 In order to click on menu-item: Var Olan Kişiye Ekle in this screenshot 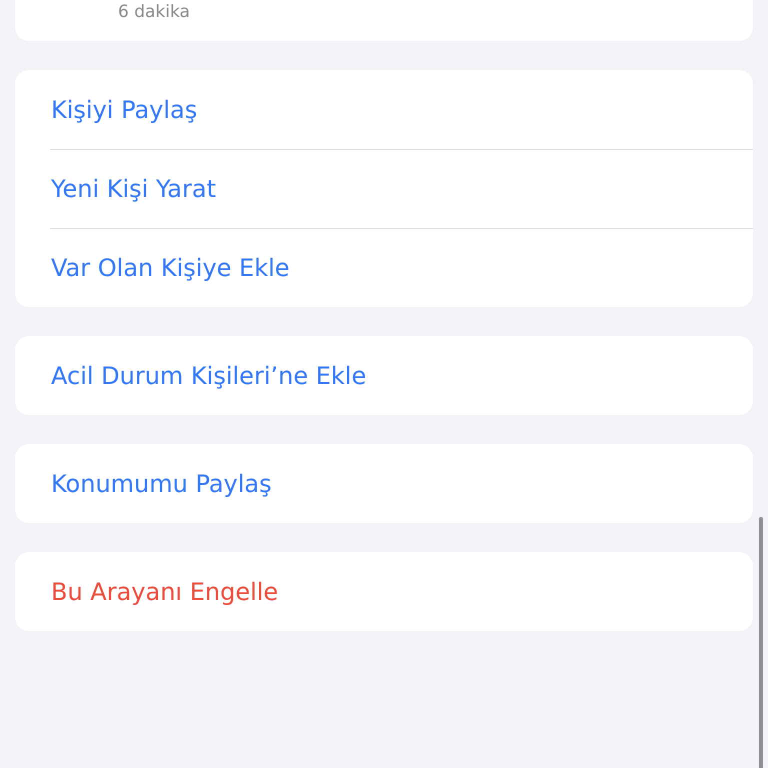, I will do `click(401, 267)`.